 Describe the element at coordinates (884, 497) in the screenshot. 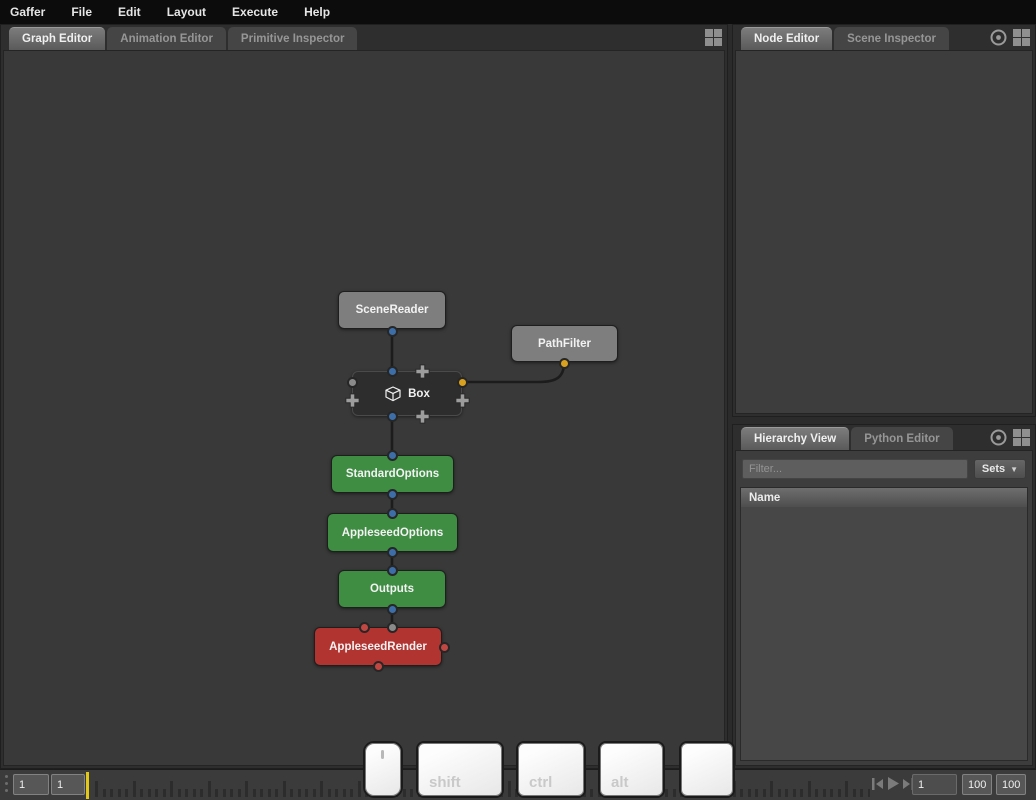

I see `name-column-header: Name` at that location.